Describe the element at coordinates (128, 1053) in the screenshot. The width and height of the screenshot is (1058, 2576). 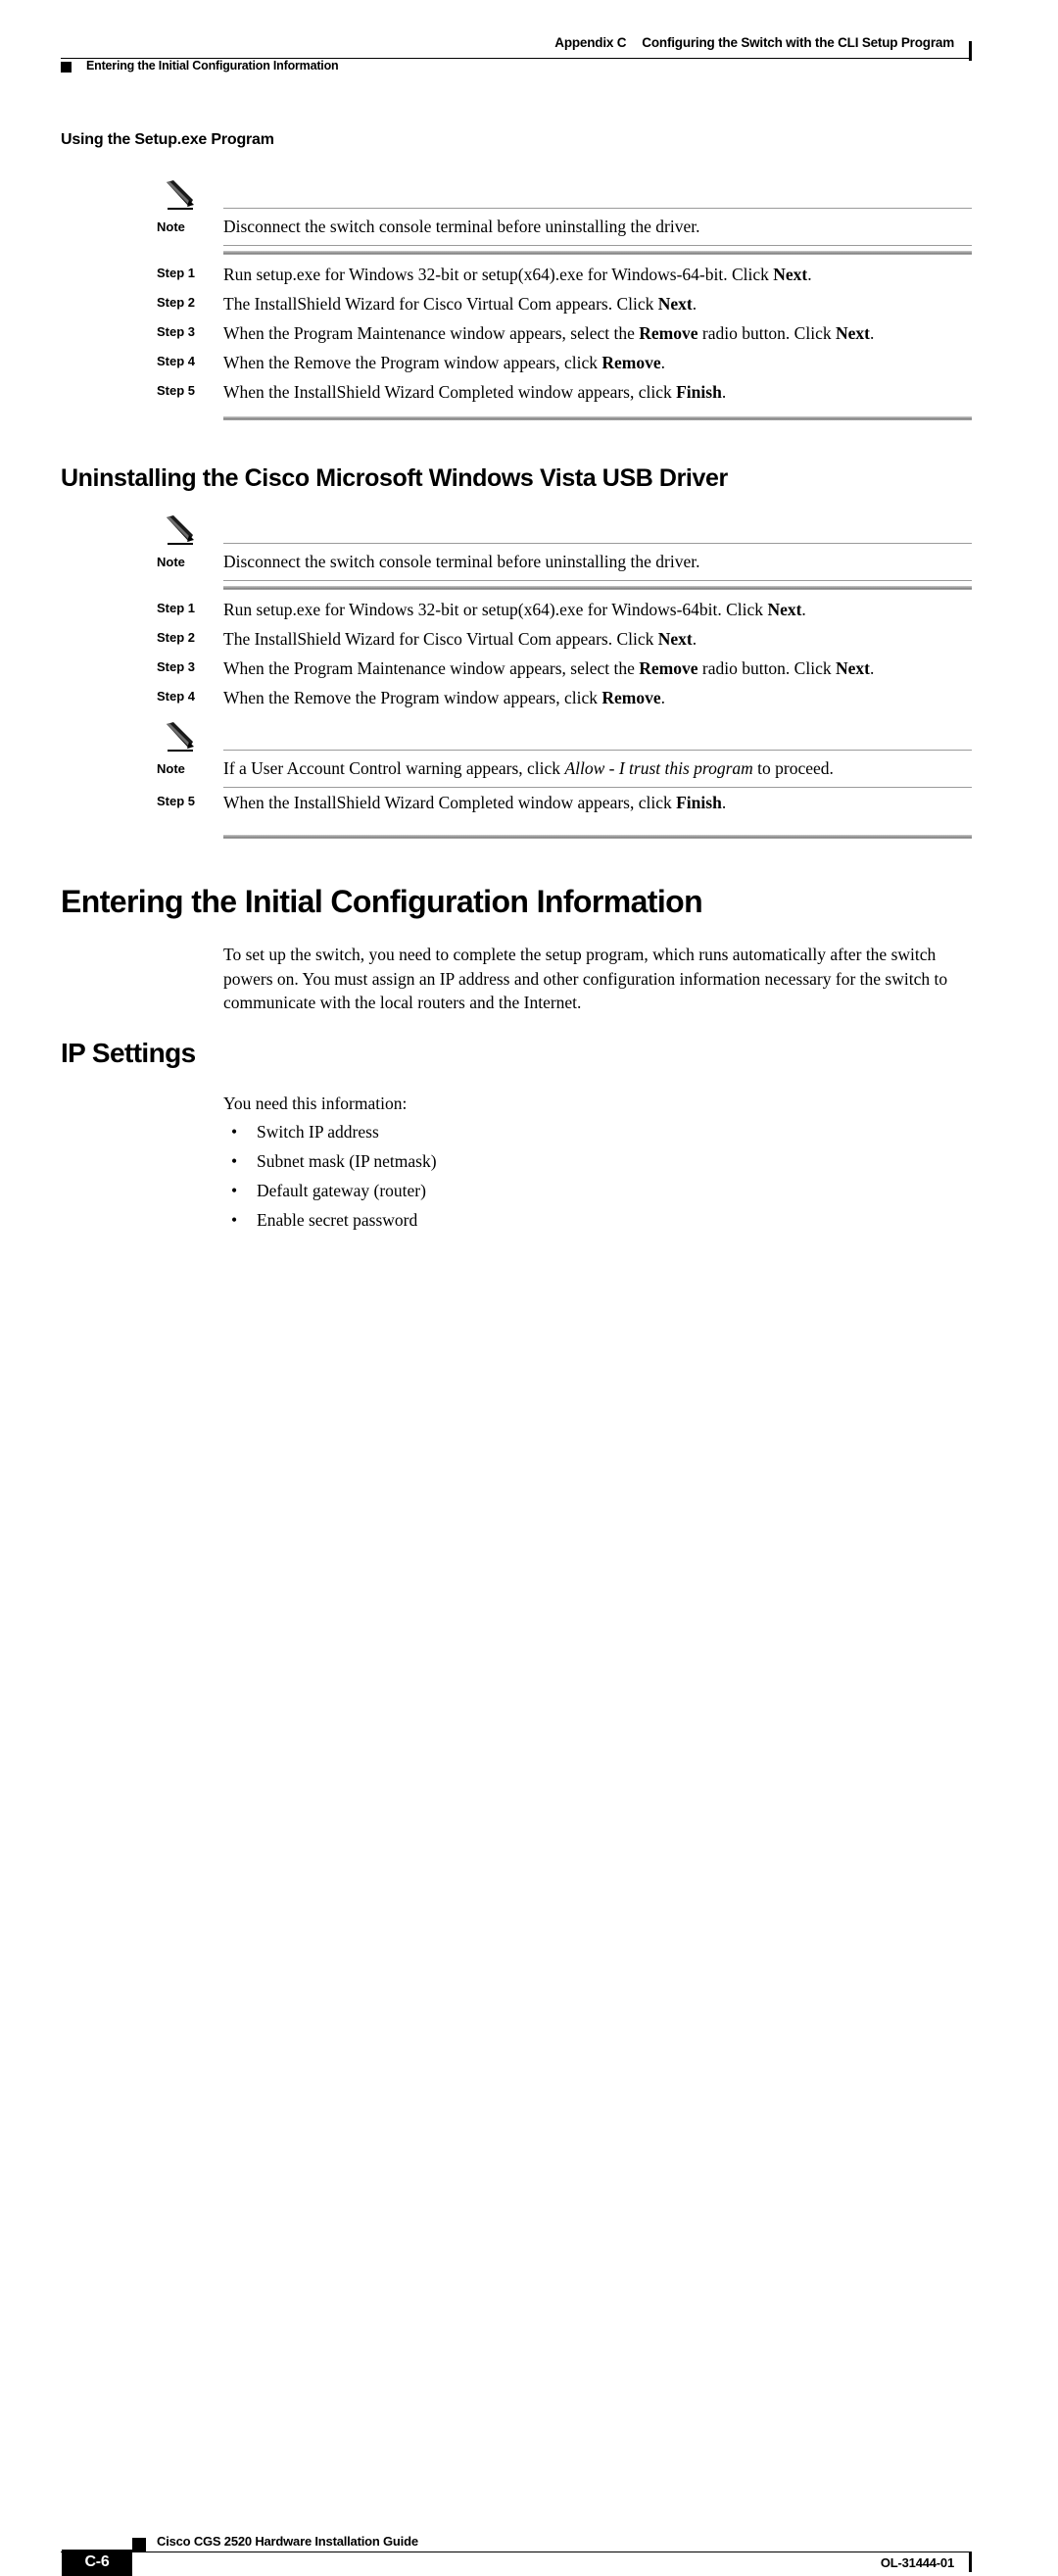
I see `section-heading-ip-settings: IP Settings` at that location.